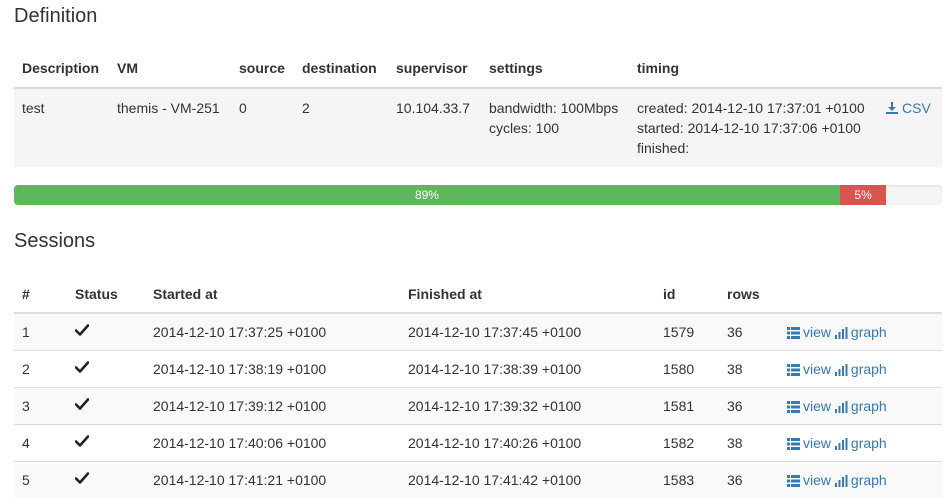 The width and height of the screenshot is (949, 498). What do you see at coordinates (749, 294) in the screenshot?
I see `header-rows: rows` at bounding box center [749, 294].